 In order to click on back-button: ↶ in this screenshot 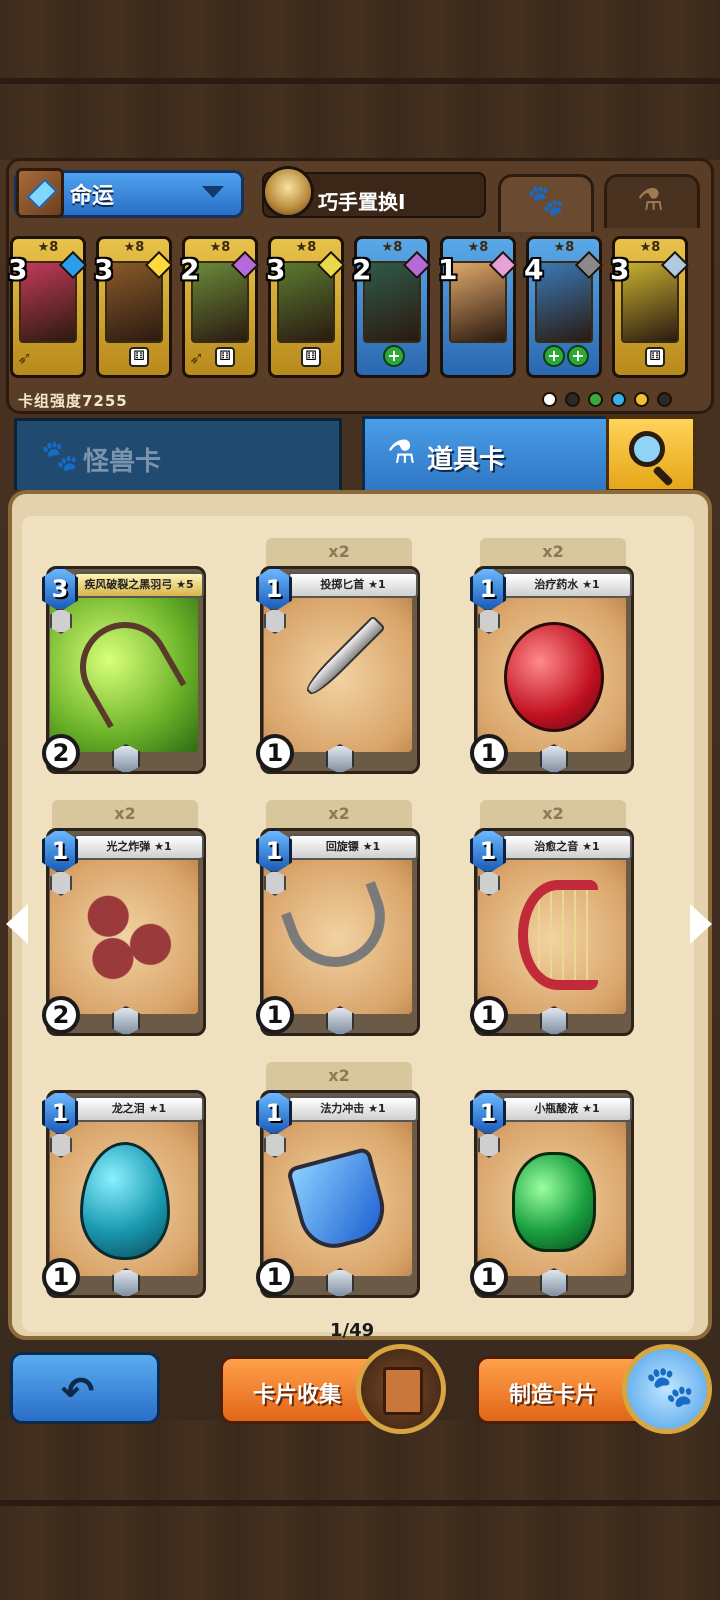, I will do `click(85, 1388)`.